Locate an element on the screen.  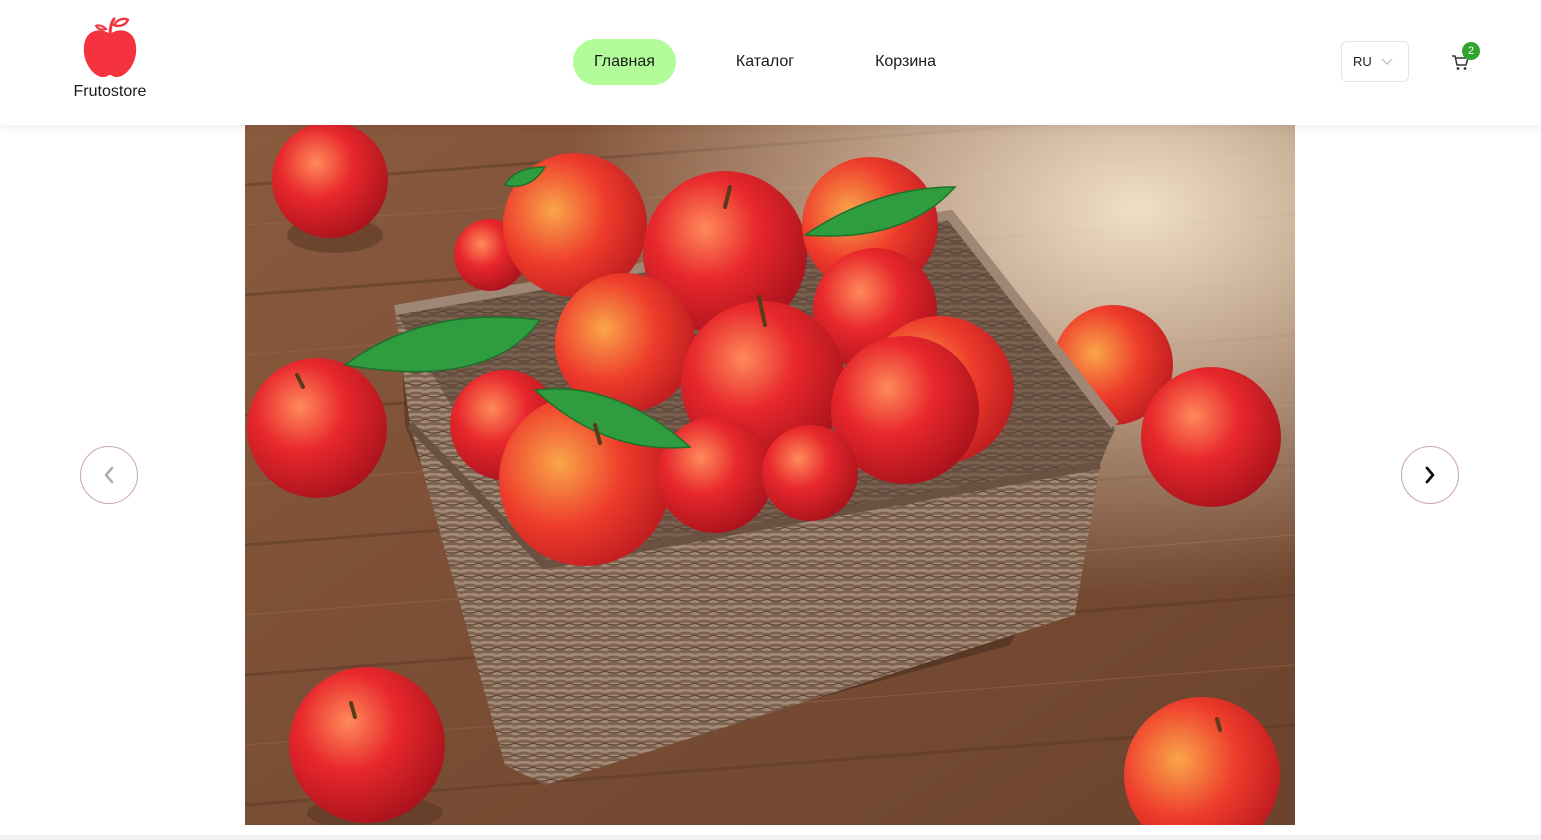
chevron-left-icon is located at coordinates (109, 475).